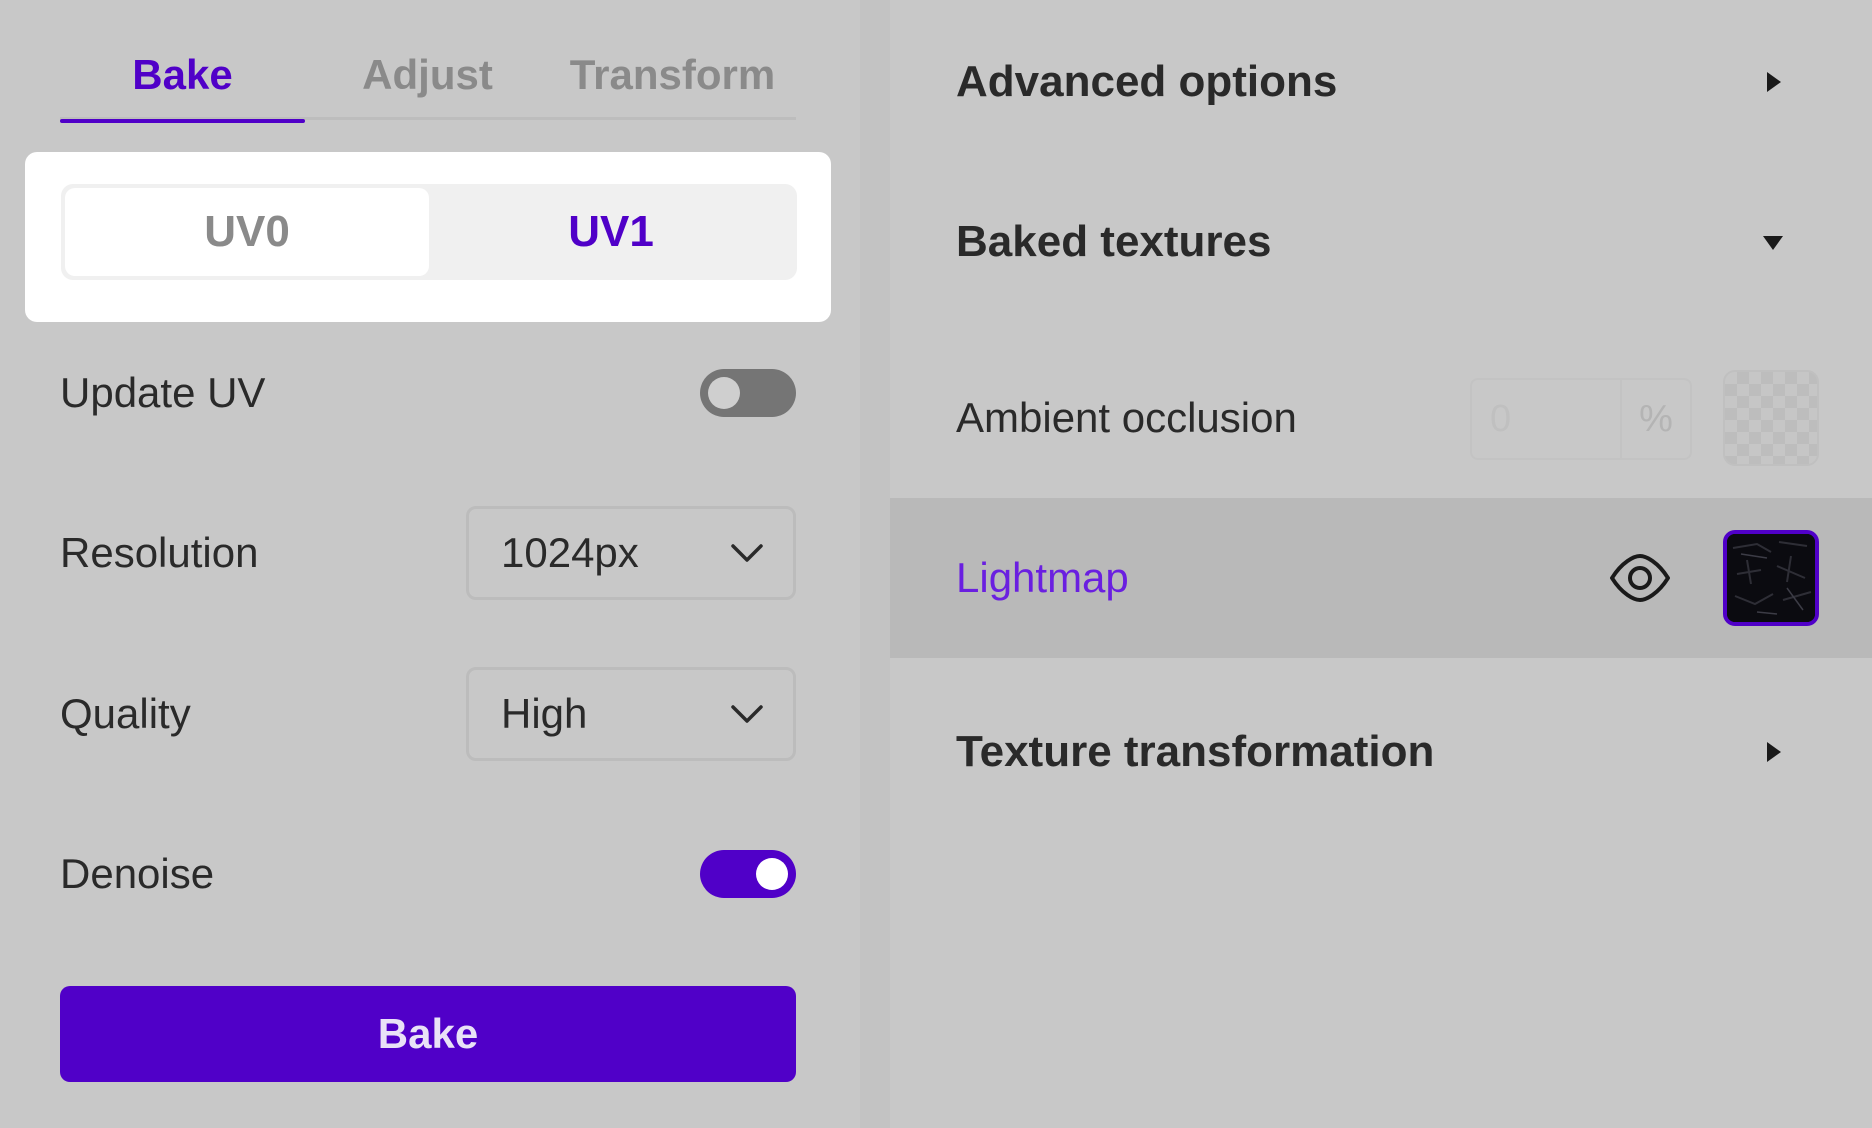 The image size is (1872, 1128). Describe the element at coordinates (247, 232) in the screenshot. I see `uv0-option: UV0` at that location.